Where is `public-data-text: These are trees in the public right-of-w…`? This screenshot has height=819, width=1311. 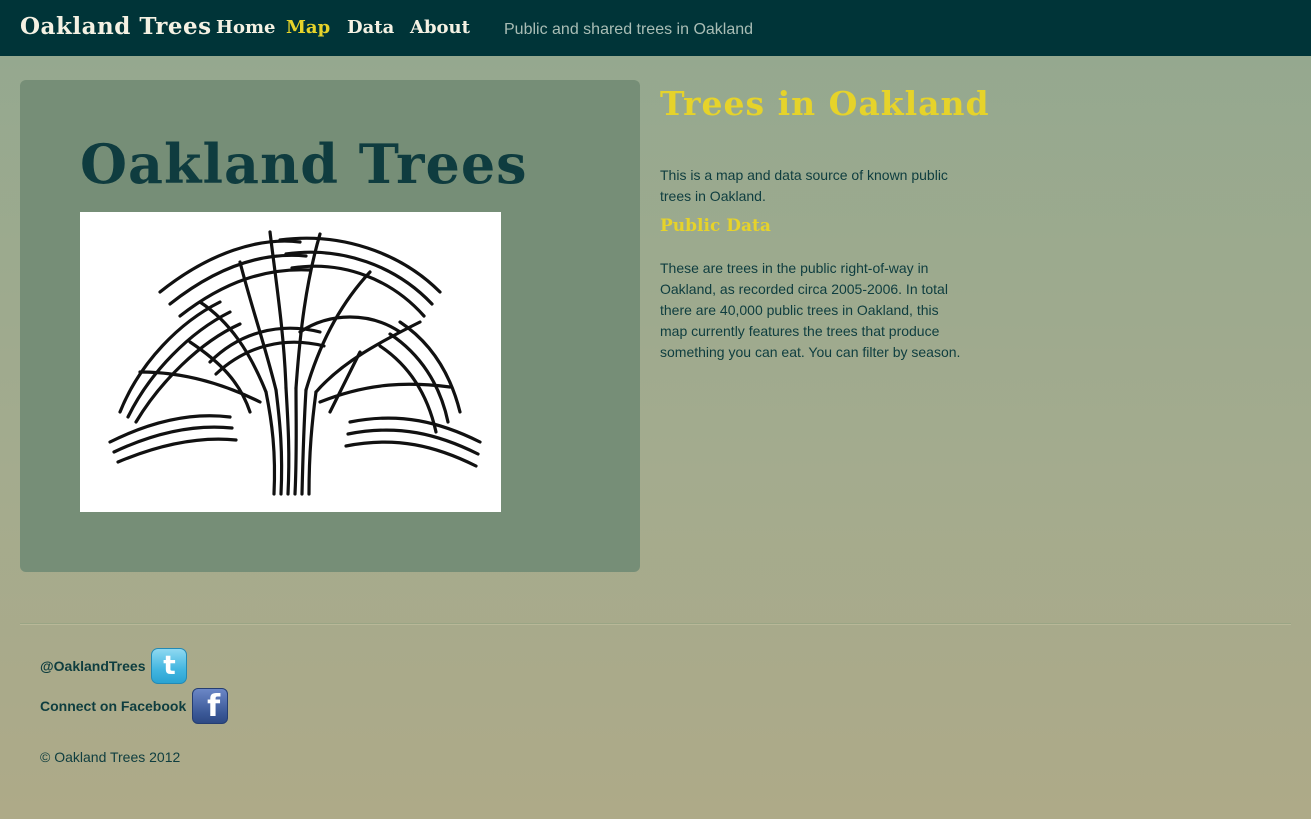
public-data-text: These are trees in the public right-of-w… is located at coordinates (810, 310).